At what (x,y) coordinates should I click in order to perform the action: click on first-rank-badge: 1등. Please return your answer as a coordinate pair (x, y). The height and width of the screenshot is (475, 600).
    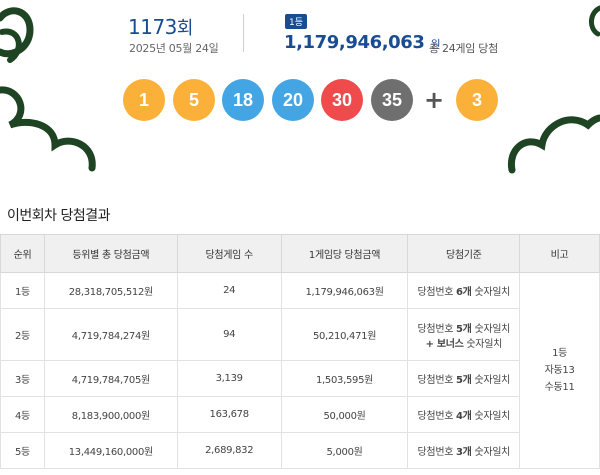
    Looking at the image, I should click on (296, 21).